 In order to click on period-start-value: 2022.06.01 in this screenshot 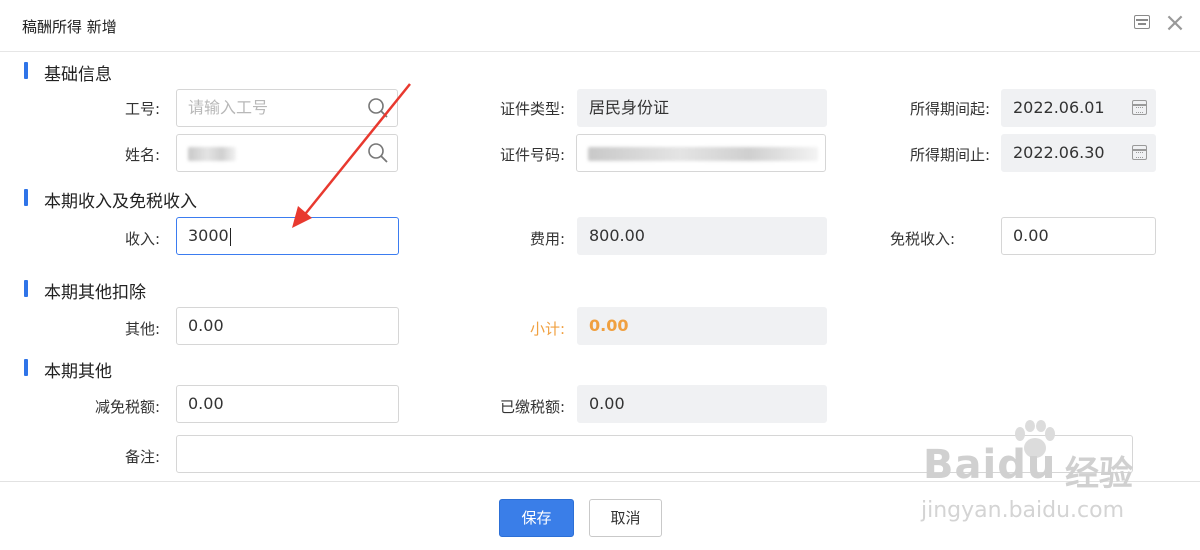, I will do `click(1059, 107)`.